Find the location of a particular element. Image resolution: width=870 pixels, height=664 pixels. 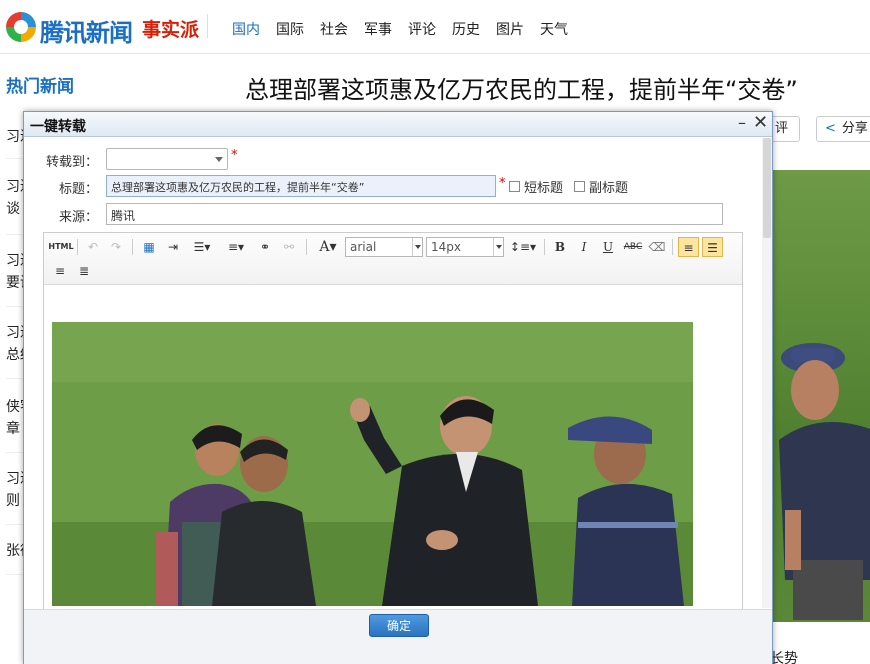

nav-item-commentary: 评论 is located at coordinates (422, 29).